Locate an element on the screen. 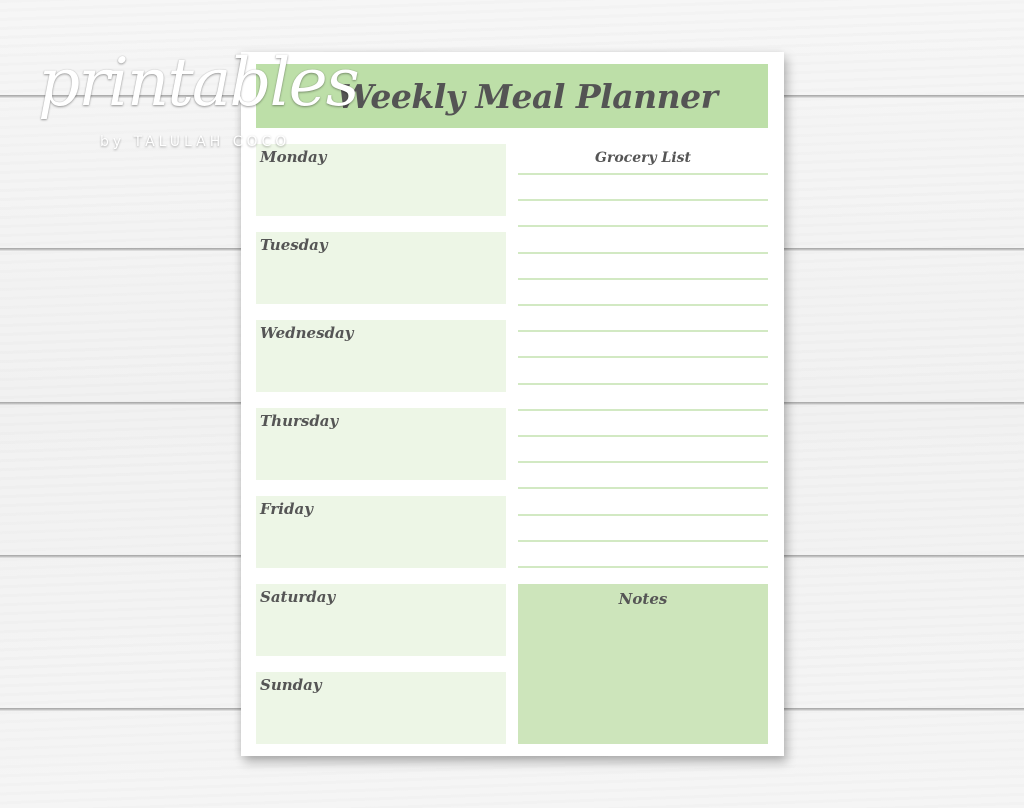  day-label: Thursday is located at coordinates (299, 421).